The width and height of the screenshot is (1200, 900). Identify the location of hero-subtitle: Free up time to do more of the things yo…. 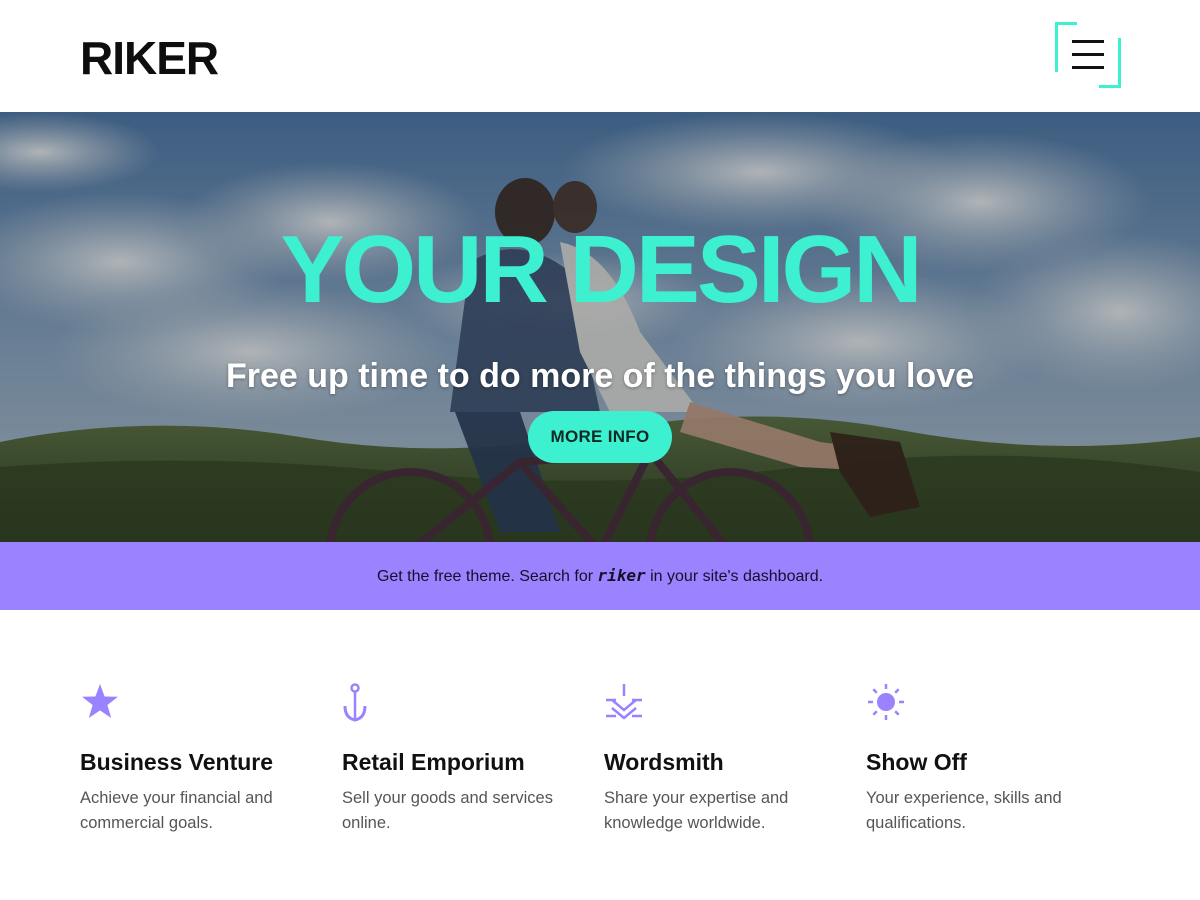
(600, 376).